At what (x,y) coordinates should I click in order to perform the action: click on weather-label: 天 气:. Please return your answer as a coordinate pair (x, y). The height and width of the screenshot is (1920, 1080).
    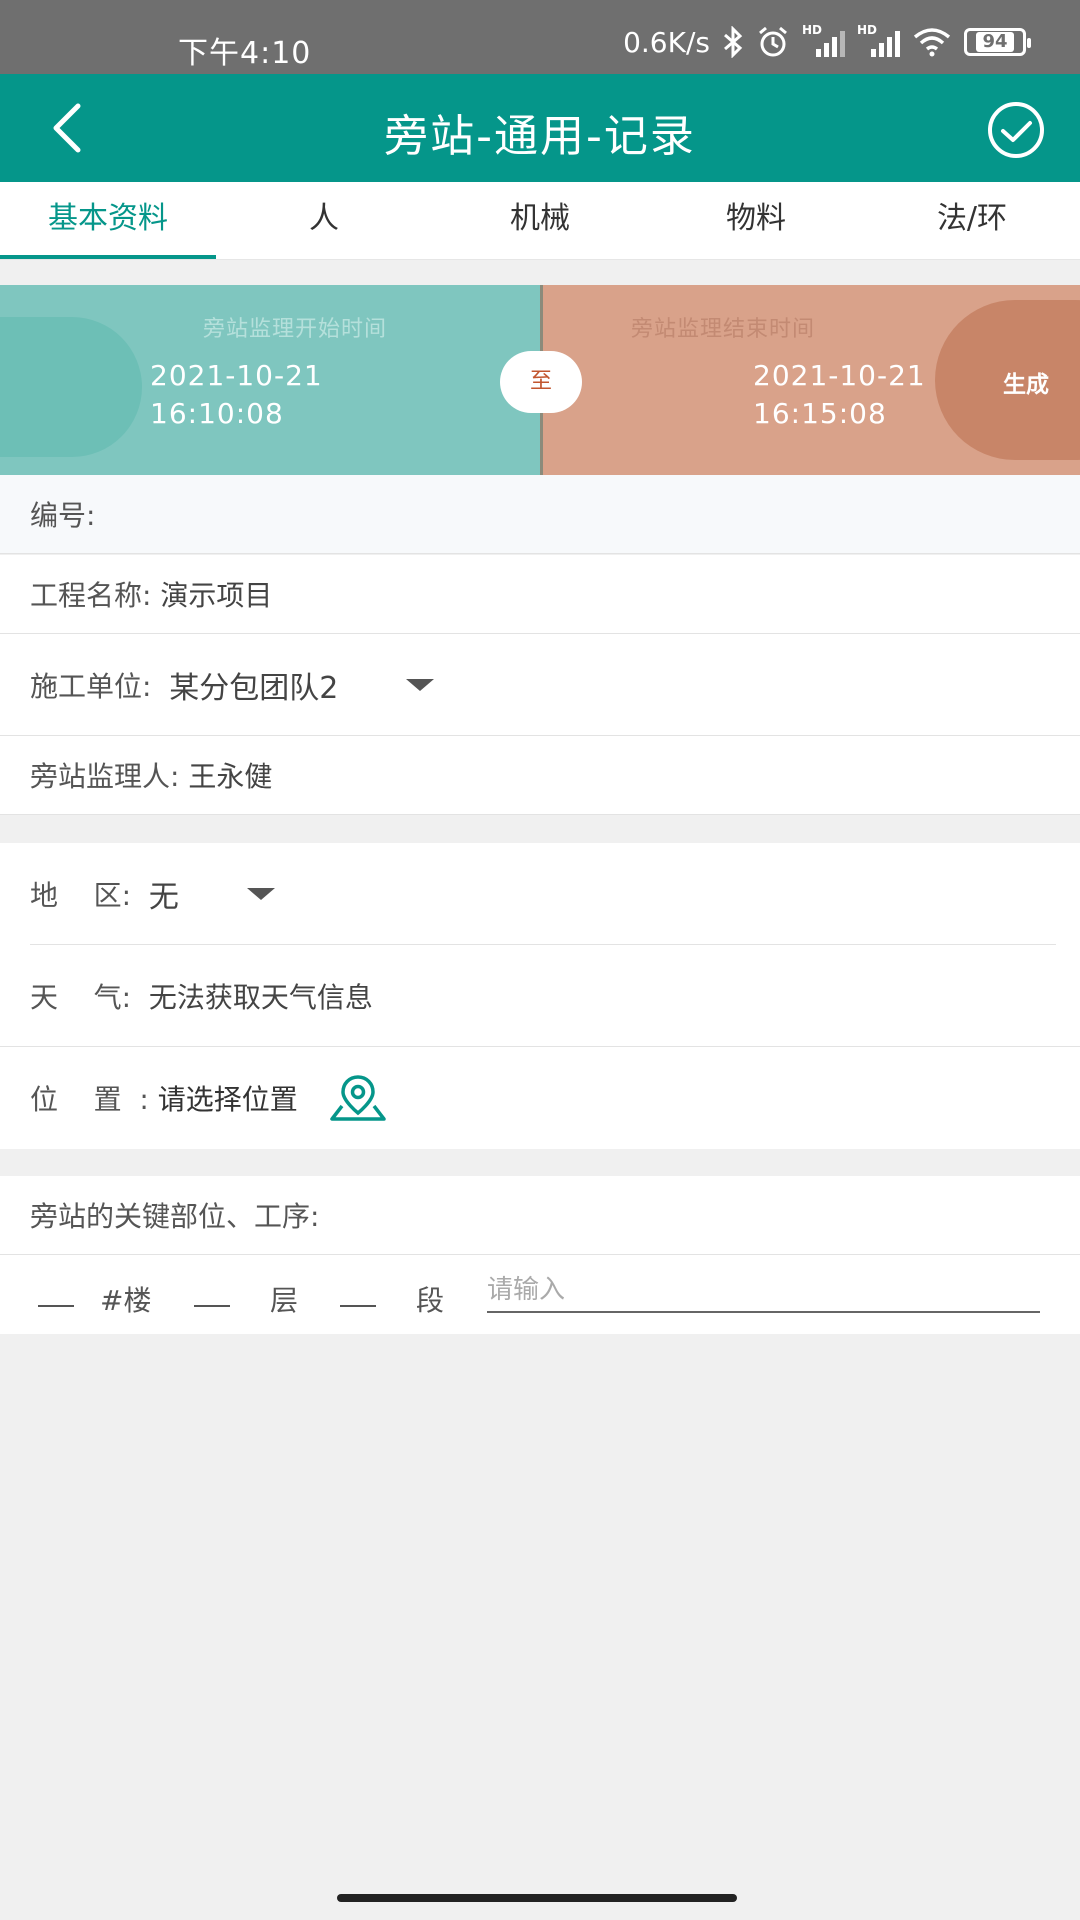
    Looking at the image, I should click on (89, 997).